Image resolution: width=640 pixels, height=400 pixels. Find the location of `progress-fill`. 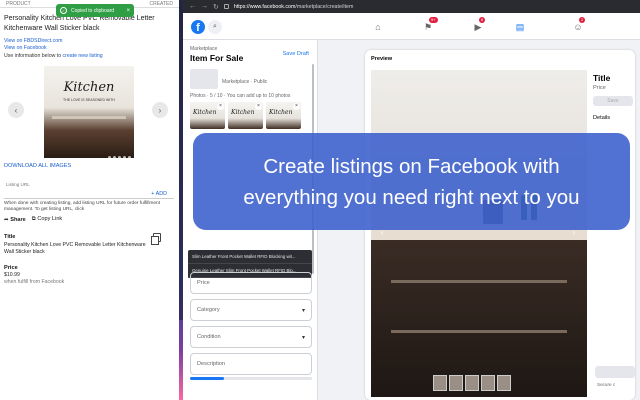

progress-fill is located at coordinates (207, 378).